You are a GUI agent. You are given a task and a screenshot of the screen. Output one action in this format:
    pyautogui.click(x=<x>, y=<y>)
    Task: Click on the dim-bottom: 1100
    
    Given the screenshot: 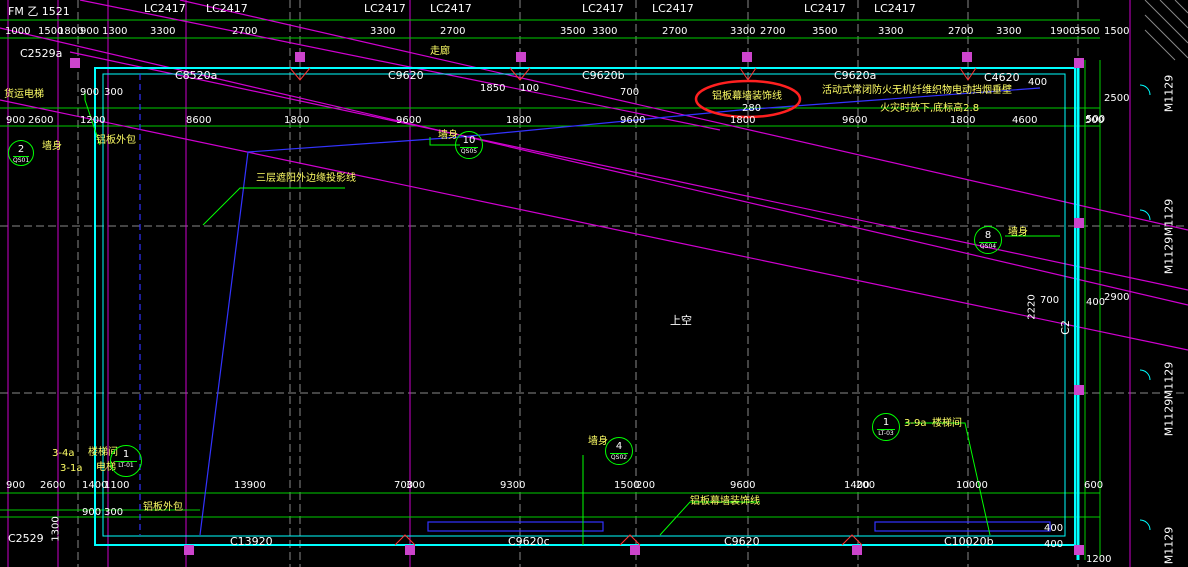 What is the action you would take?
    pyautogui.click(x=117, y=485)
    